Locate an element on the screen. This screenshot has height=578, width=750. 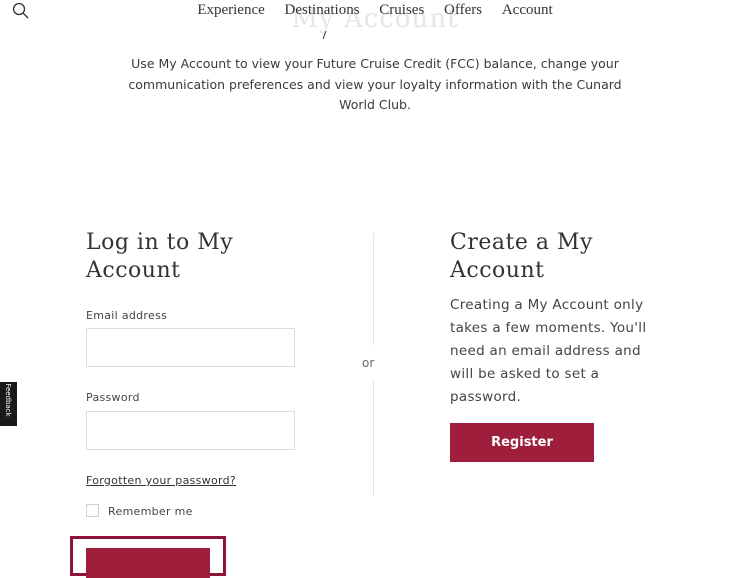
forgot-password-link: Forgotten your password? is located at coordinates (161, 480).